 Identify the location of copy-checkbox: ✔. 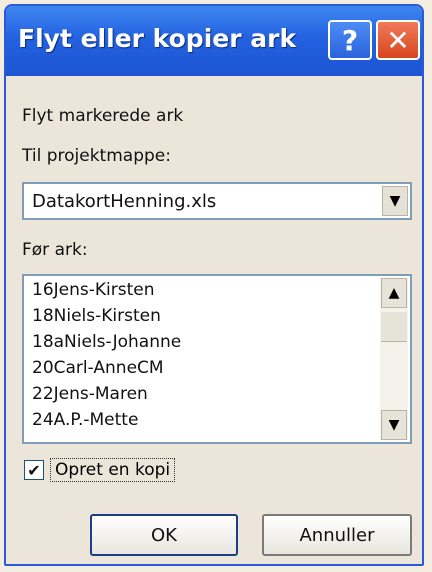
(34, 470).